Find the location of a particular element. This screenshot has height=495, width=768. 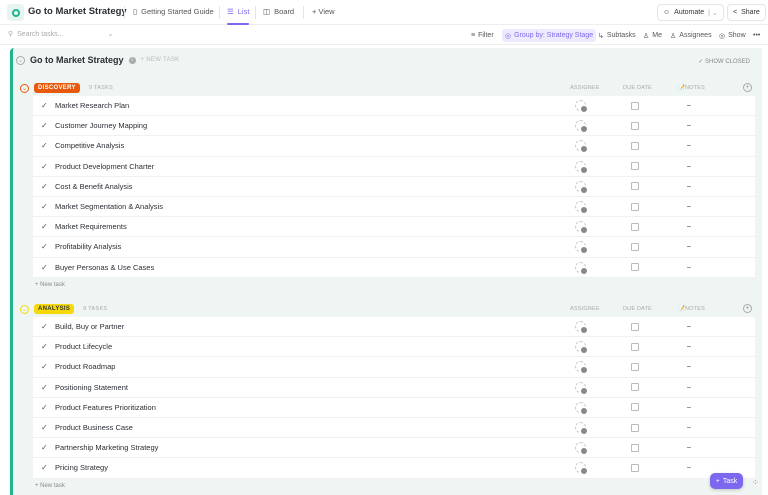

task-row: ✓ Buyer Personas & Use Cases – is located at coordinates (394, 268).